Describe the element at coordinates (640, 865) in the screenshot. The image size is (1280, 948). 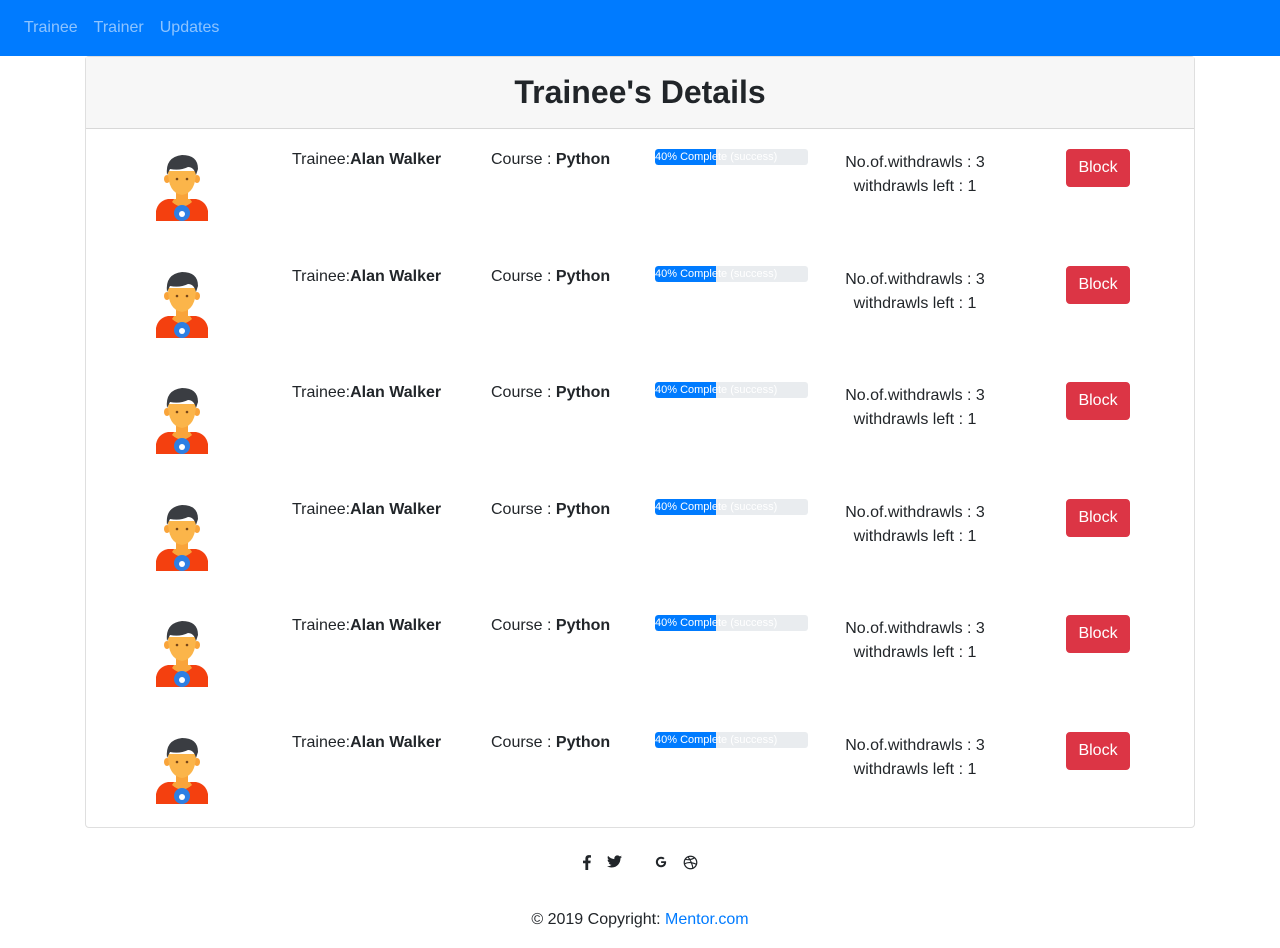
I see `social-links` at that location.